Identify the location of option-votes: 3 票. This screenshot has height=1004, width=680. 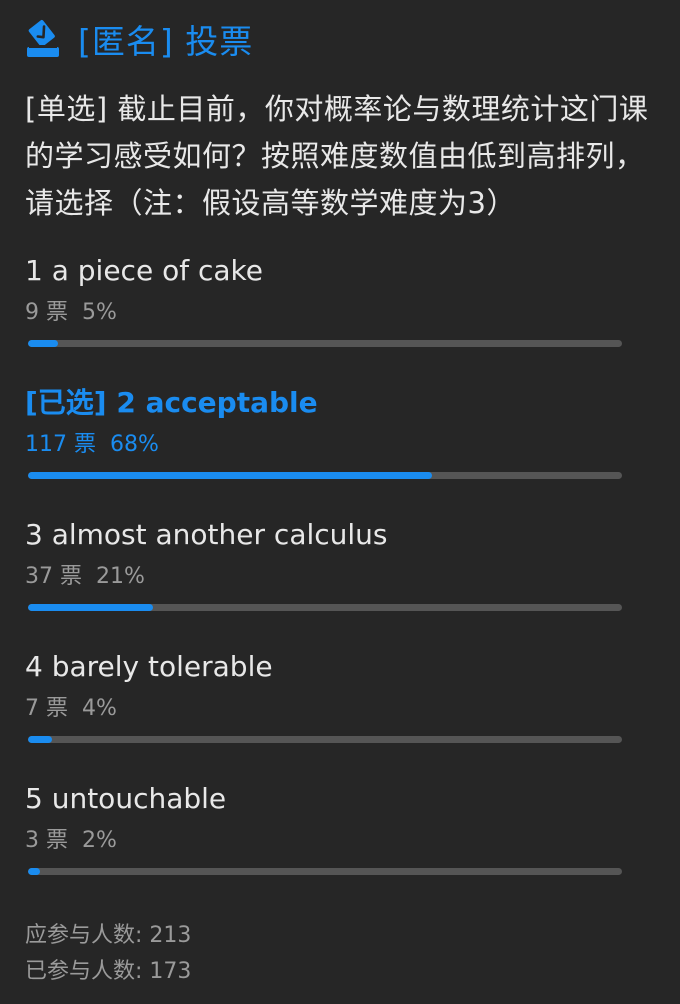
(46, 840).